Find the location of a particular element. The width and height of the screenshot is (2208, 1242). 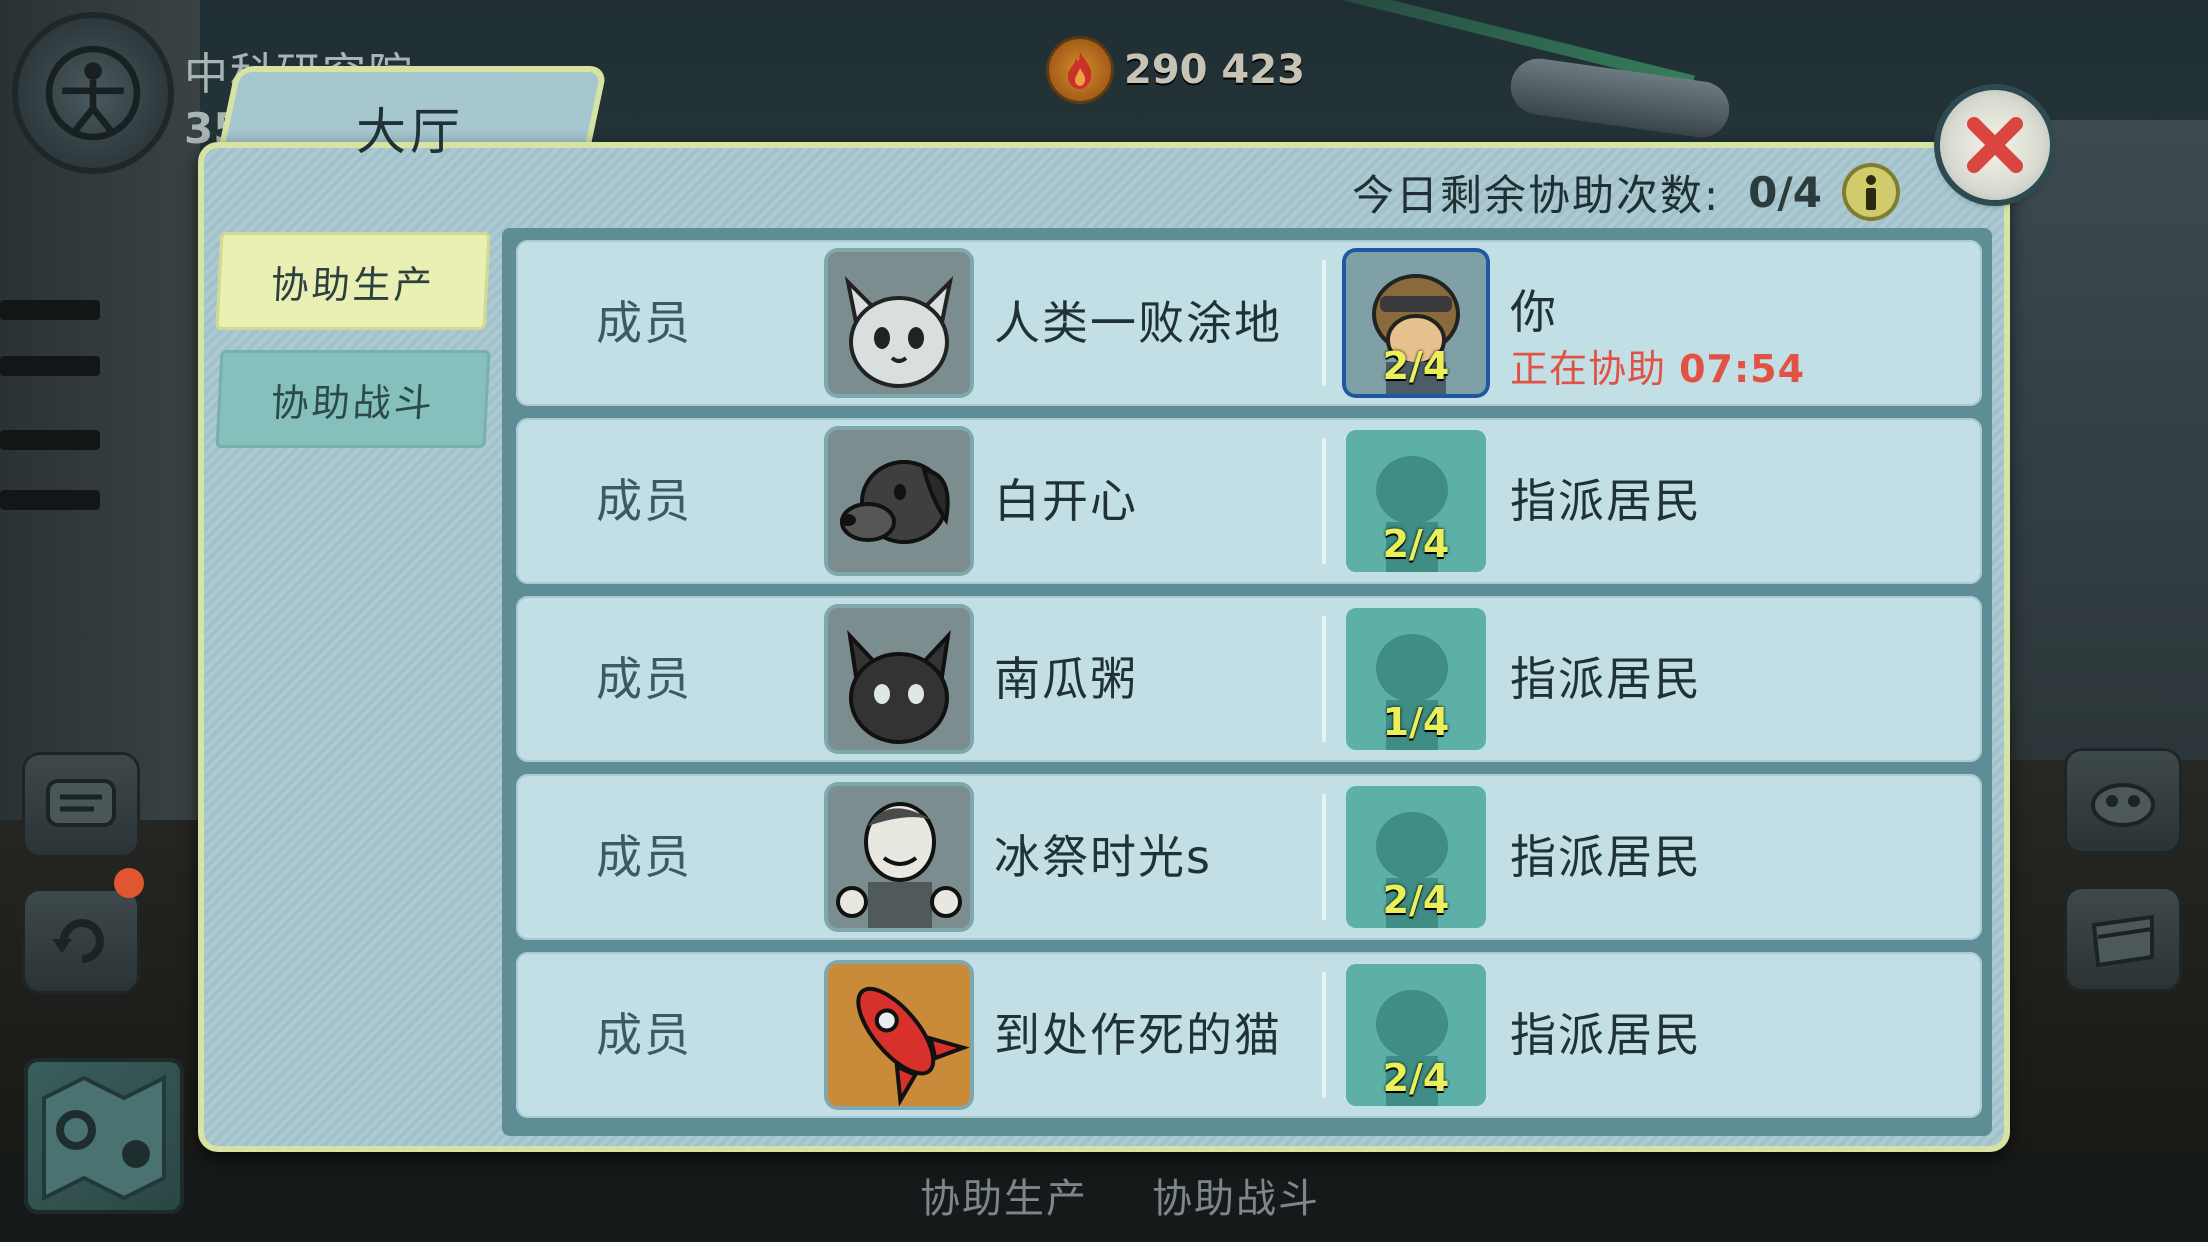

remaining-assists-value: 0/4 is located at coordinates (1785, 192).